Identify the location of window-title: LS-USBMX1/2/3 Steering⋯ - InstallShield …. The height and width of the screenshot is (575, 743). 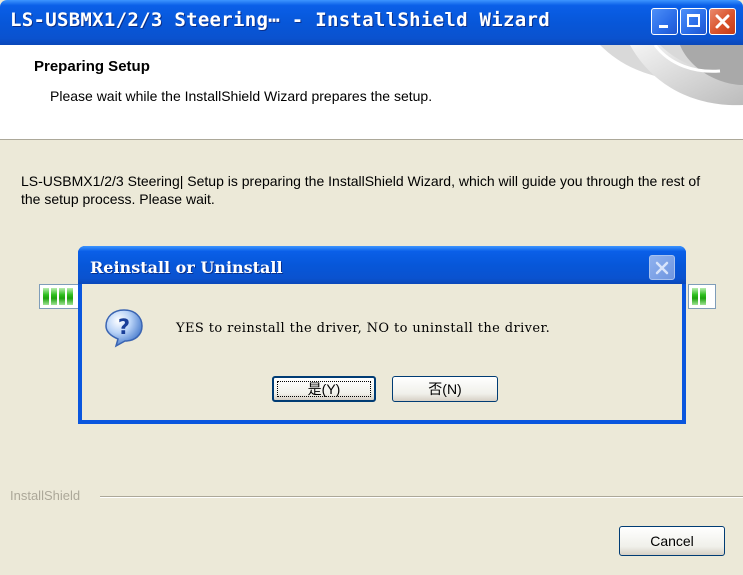
(280, 20).